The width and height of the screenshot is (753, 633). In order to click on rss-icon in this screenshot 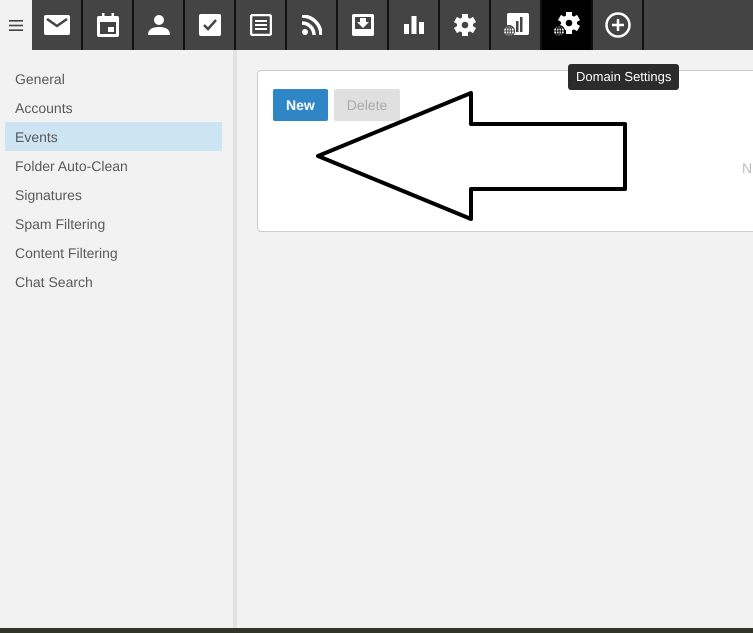, I will do `click(312, 25)`.